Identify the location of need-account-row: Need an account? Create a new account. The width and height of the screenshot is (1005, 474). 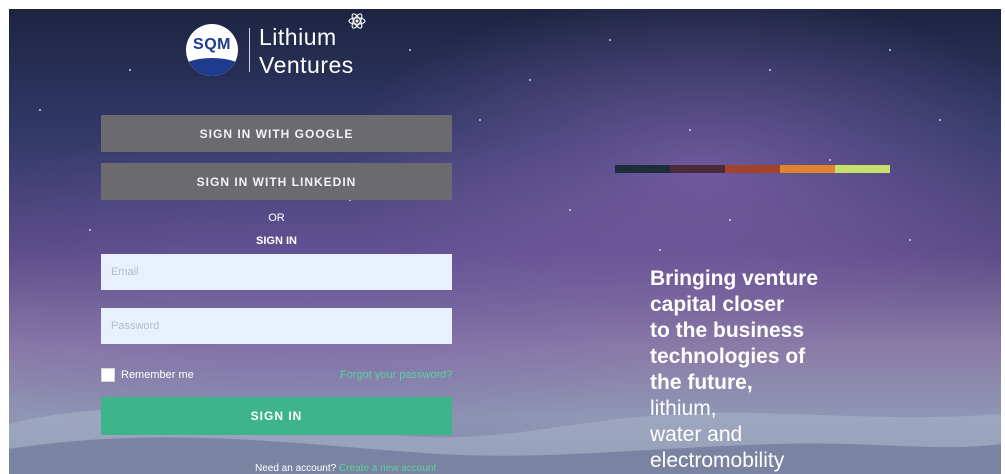
(345, 468).